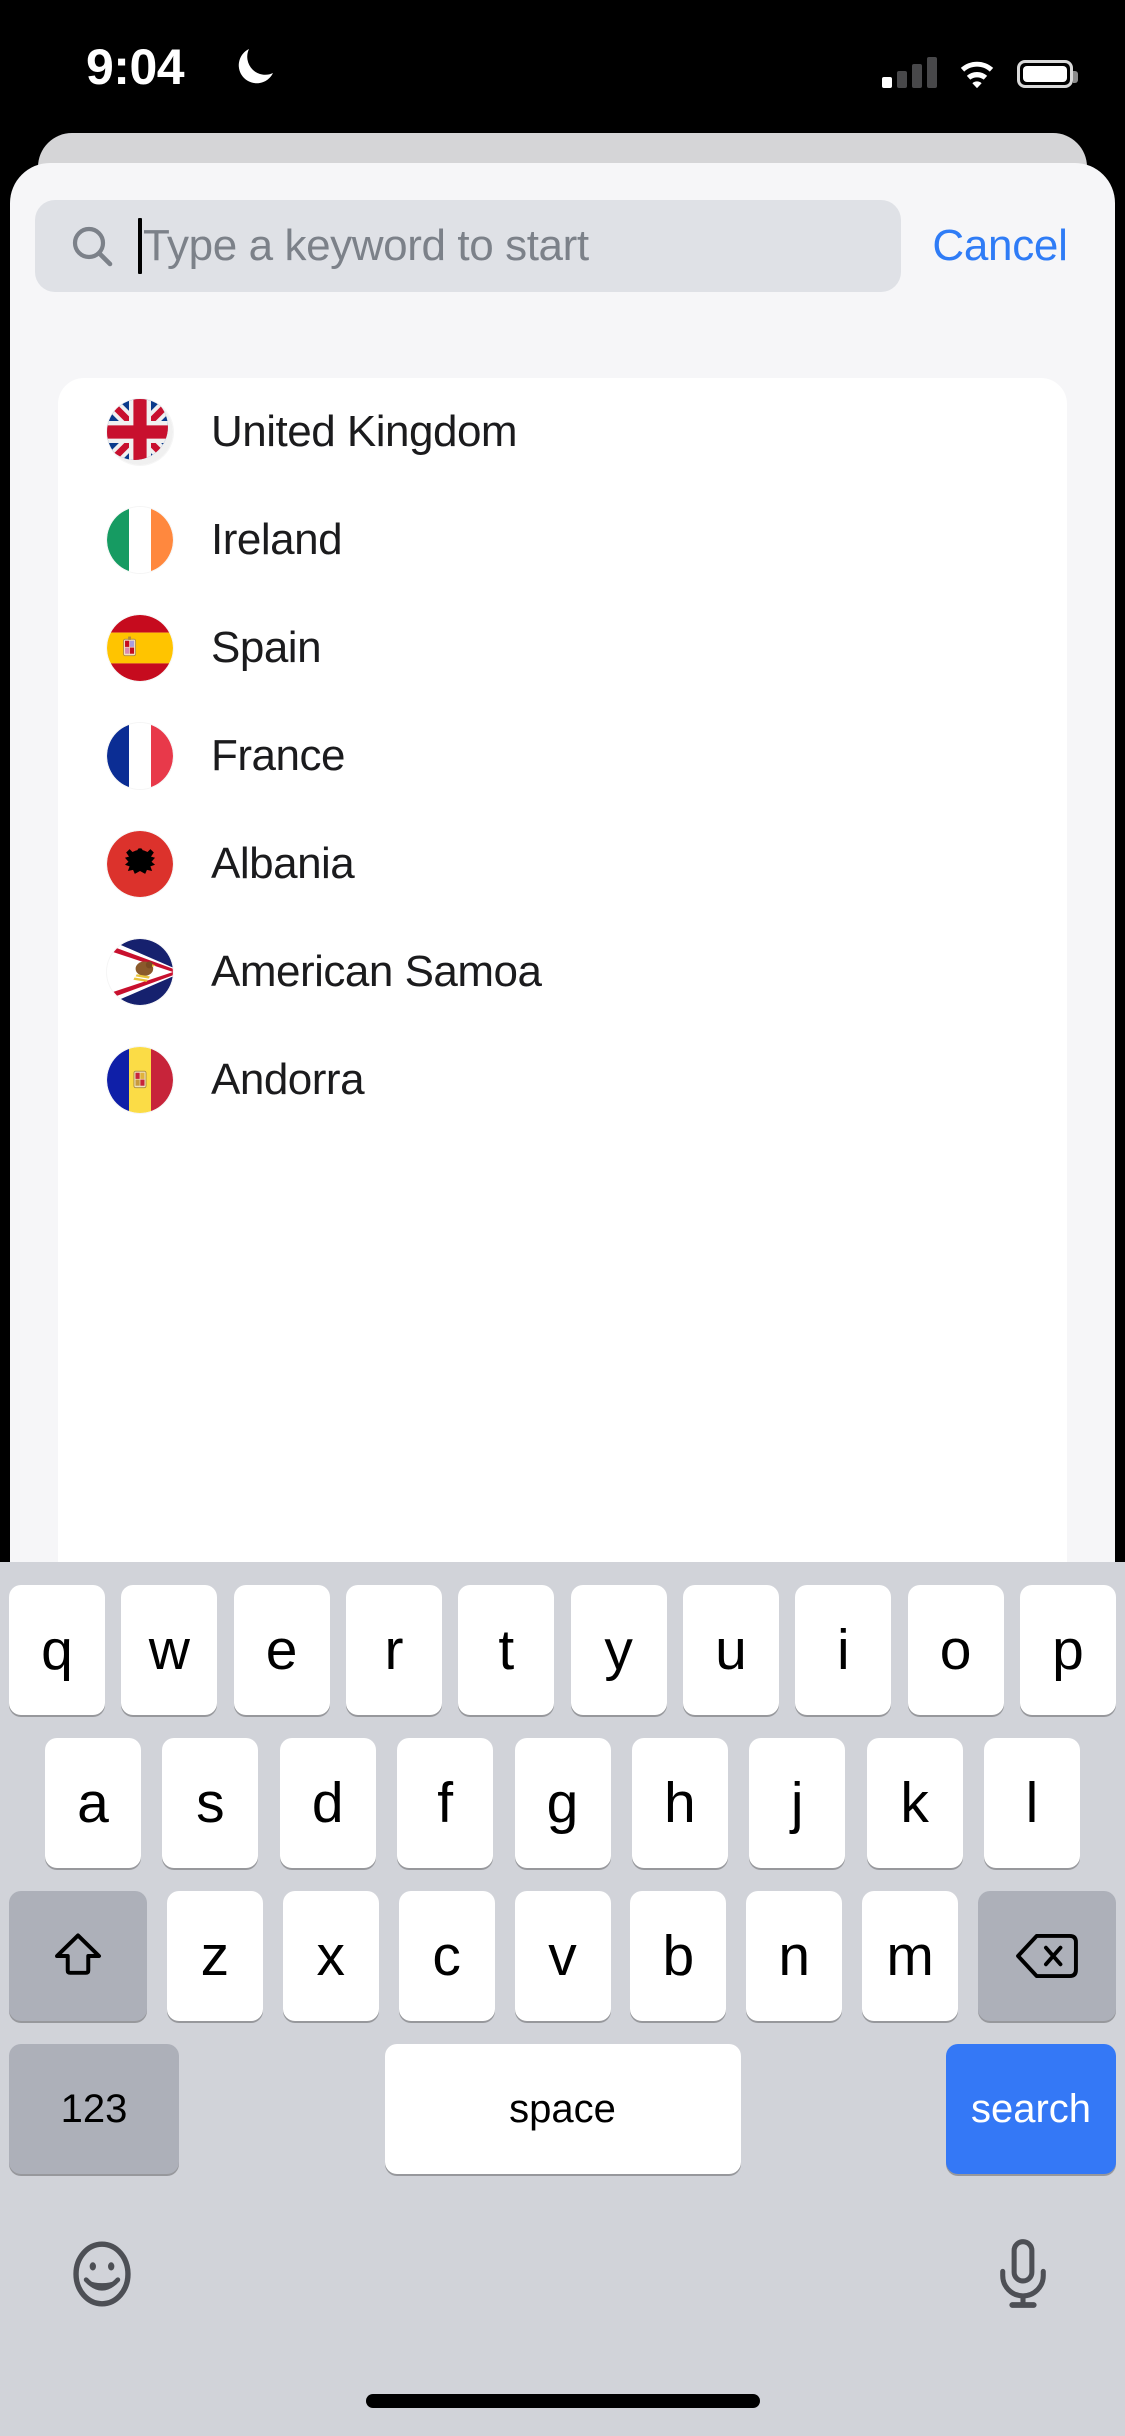 This screenshot has width=1125, height=2436. I want to click on key-h: h, so click(679, 1803).